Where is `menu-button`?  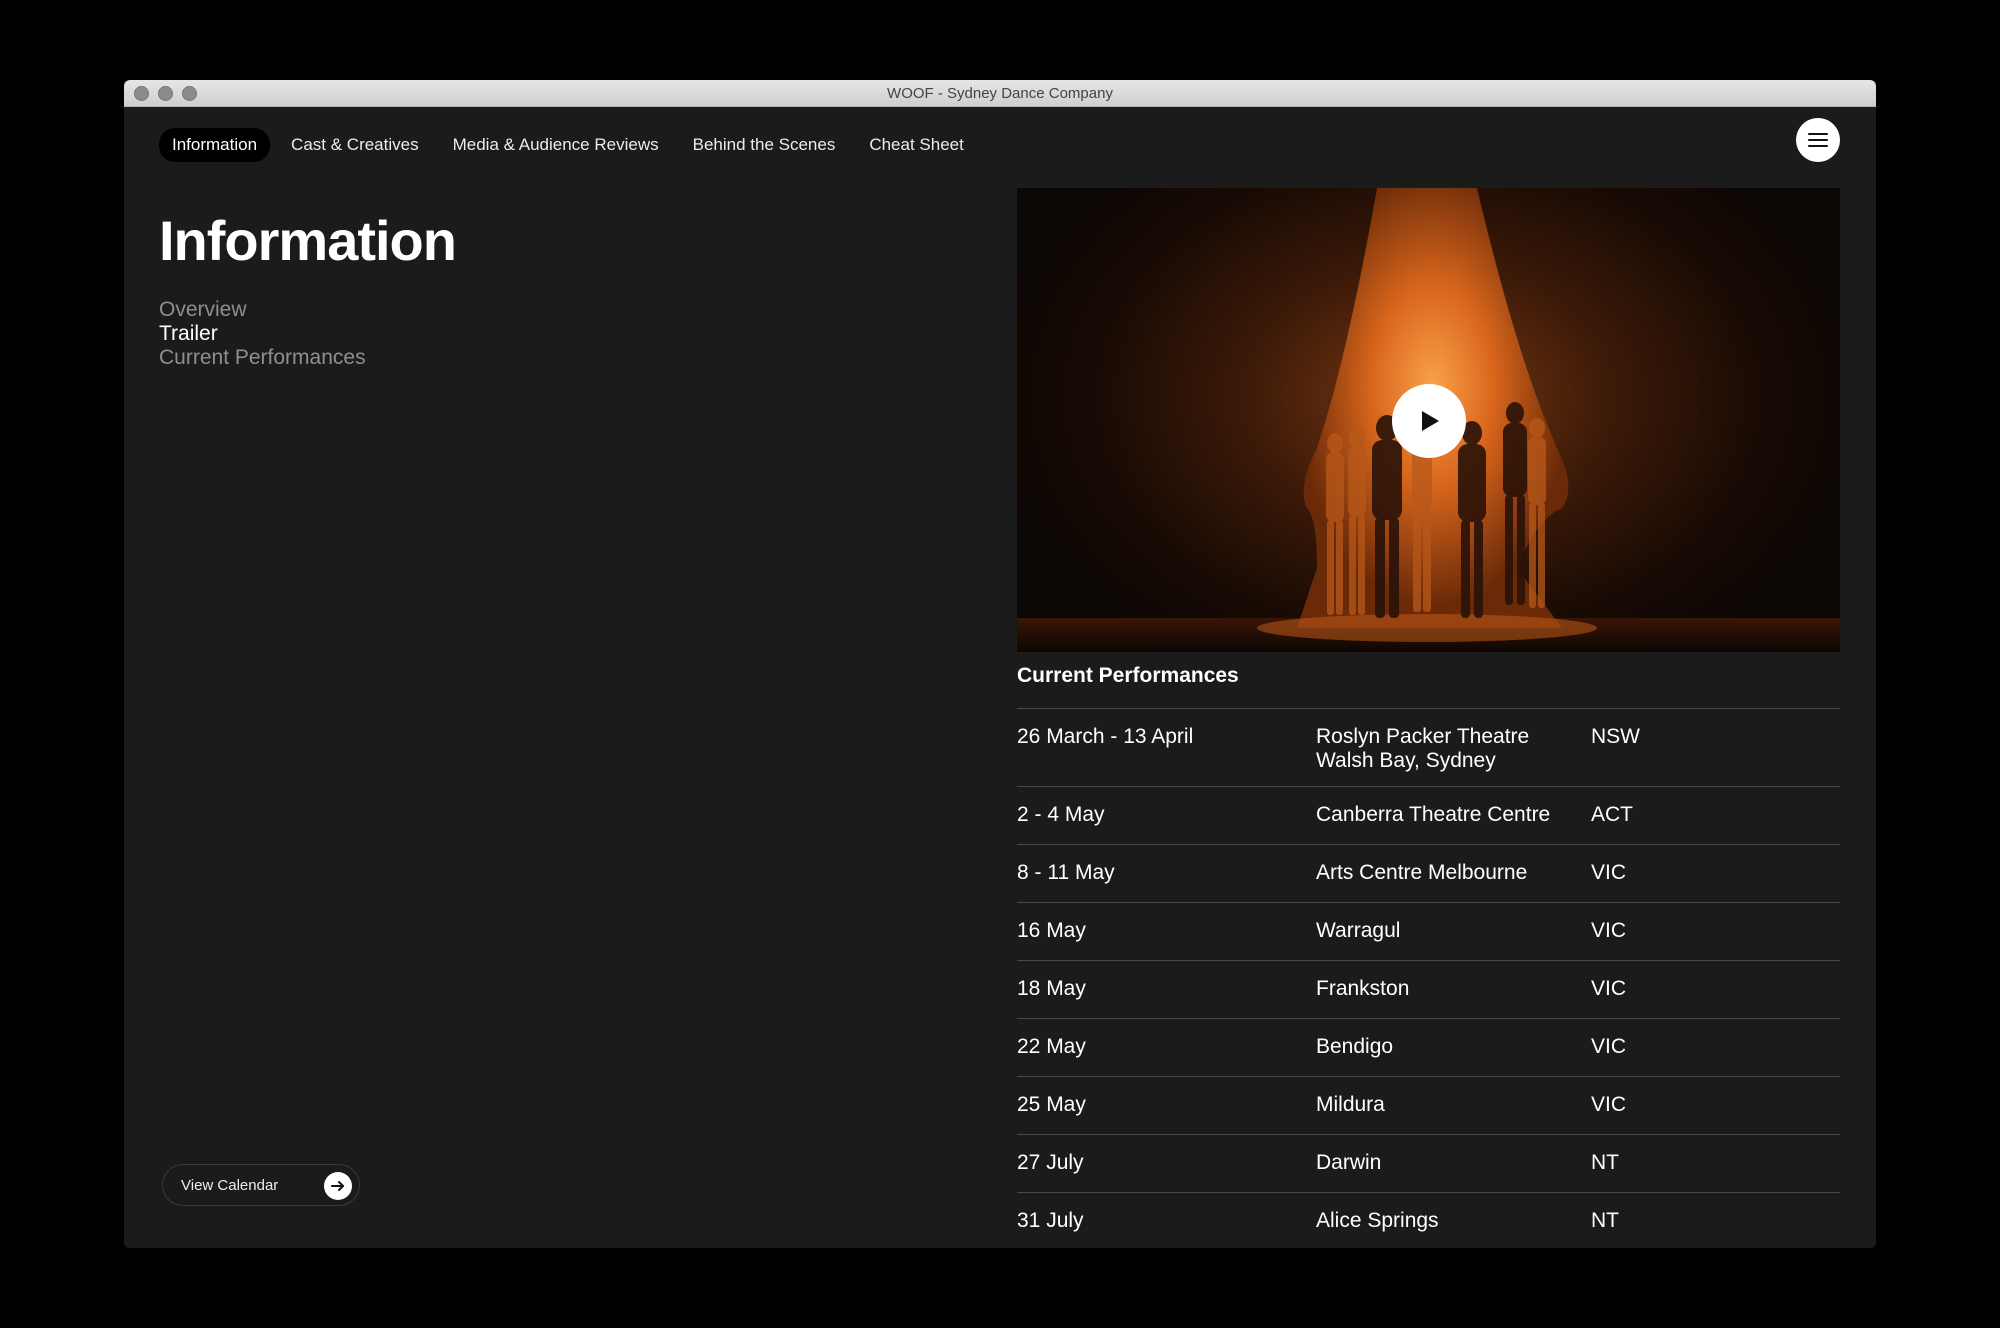
menu-button is located at coordinates (1818, 140).